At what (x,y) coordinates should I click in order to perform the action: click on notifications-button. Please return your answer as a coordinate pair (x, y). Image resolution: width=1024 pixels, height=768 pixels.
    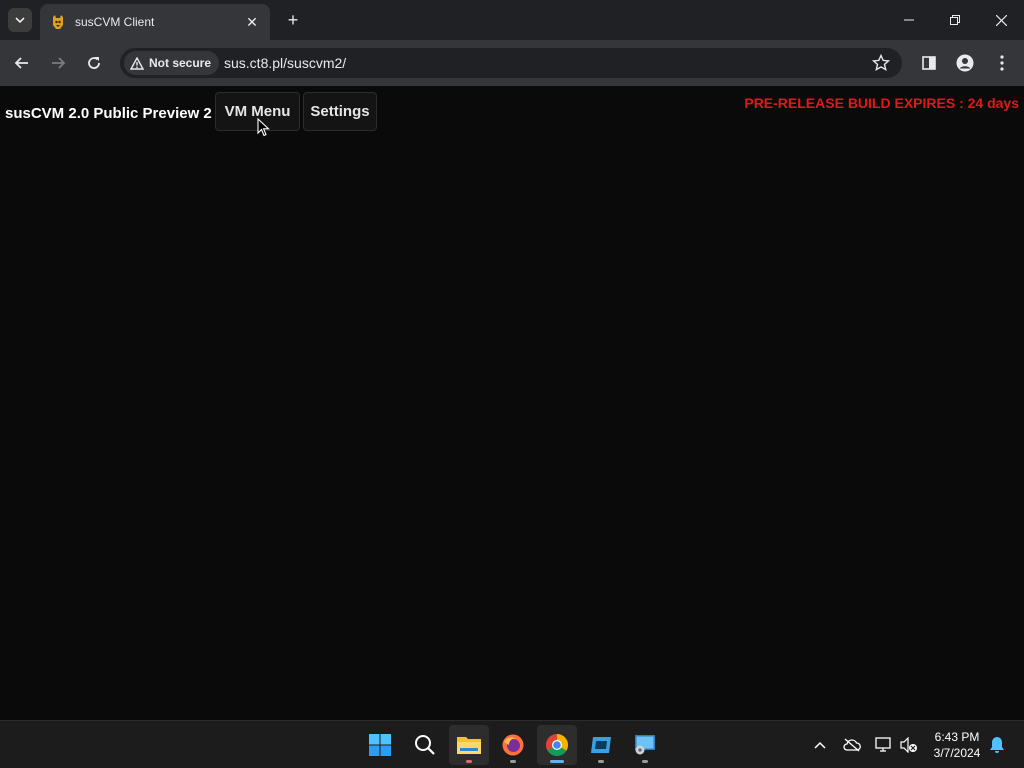
    Looking at the image, I should click on (997, 745).